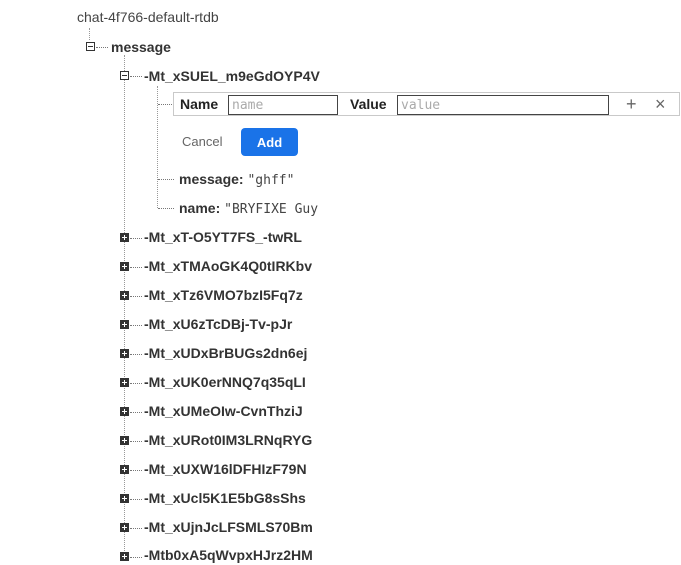  I want to click on value-input, so click(503, 105).